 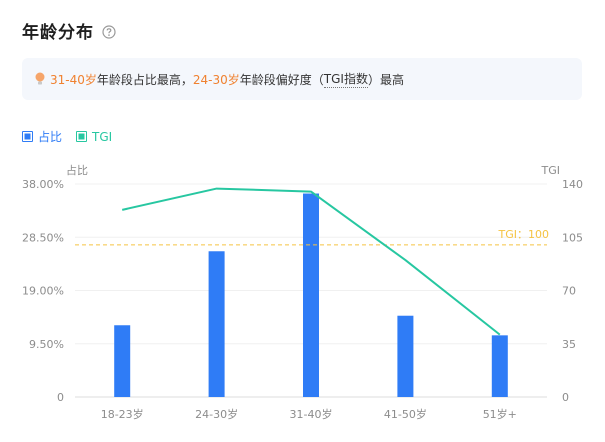 I want to click on x-tick-label: 31-40岁, so click(x=311, y=414).